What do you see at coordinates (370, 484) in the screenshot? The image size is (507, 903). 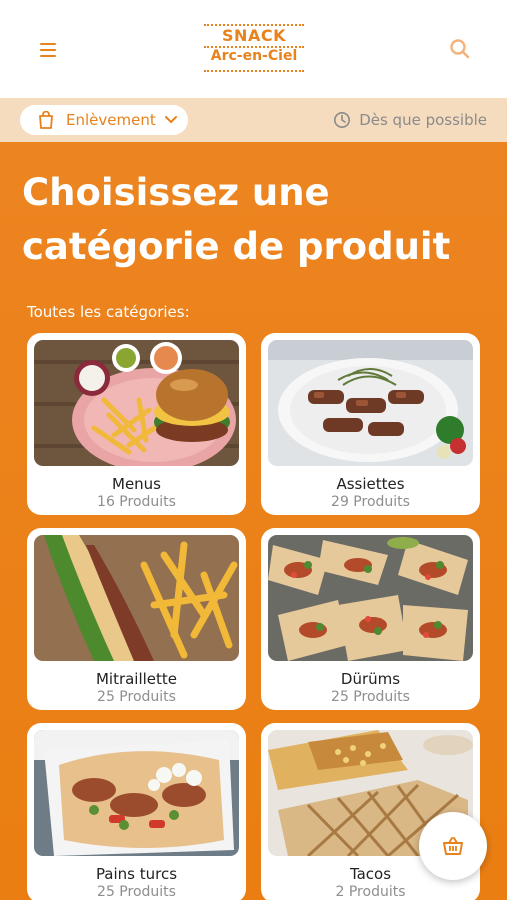 I see `category-name: Assiettes` at bounding box center [370, 484].